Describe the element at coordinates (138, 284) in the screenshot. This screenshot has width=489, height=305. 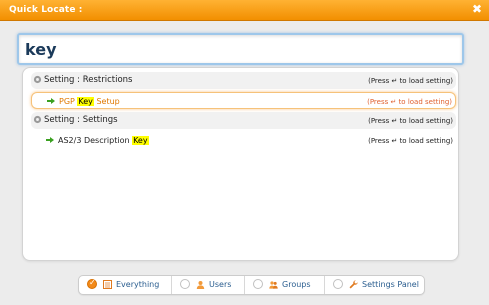
I see `filter-label: Everything` at that location.